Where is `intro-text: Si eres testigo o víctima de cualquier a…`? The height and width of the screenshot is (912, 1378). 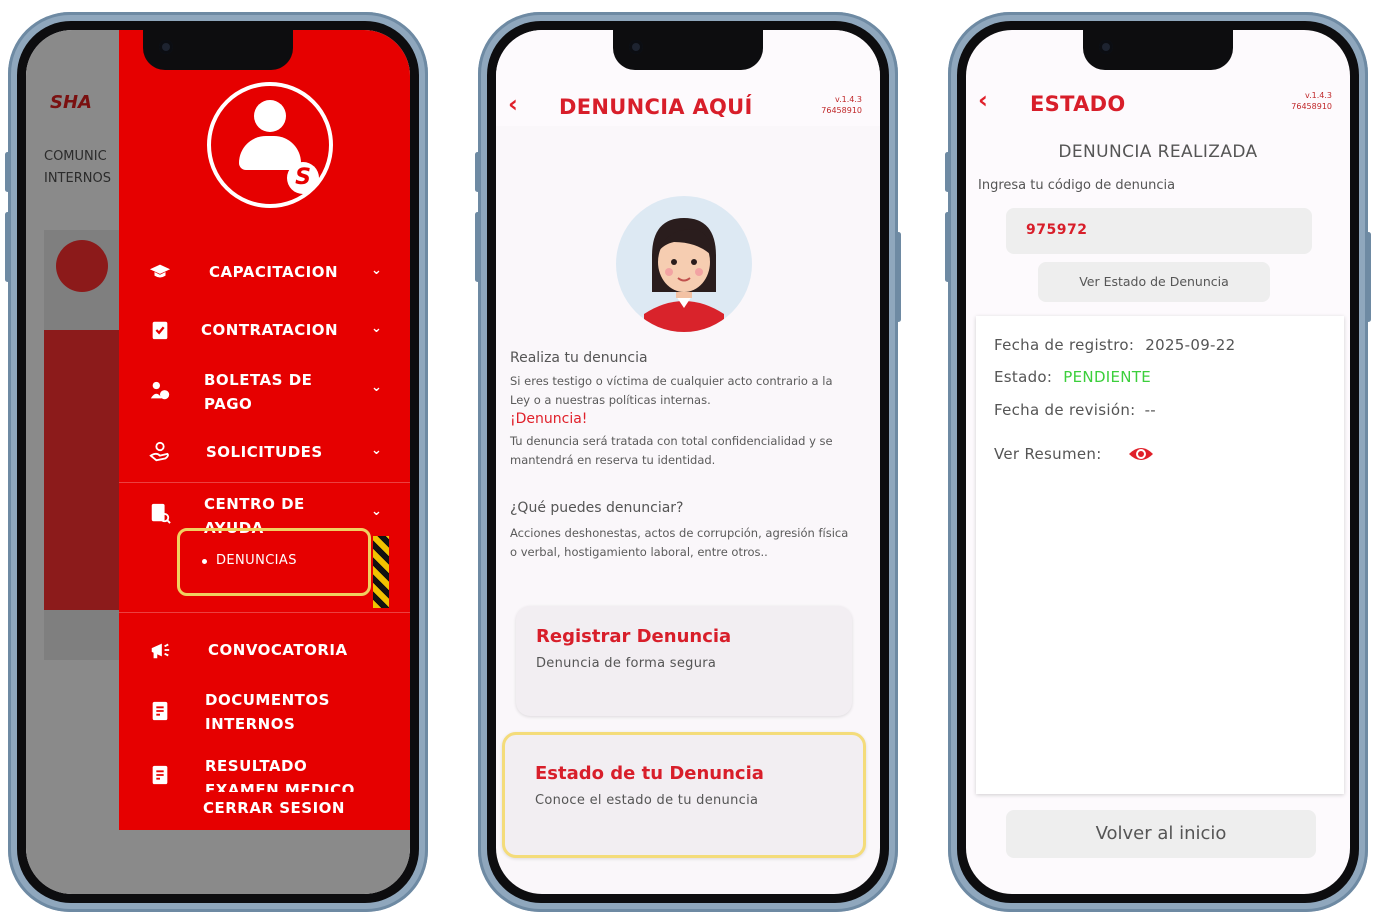 intro-text: Si eres testigo o víctima de cualquier a… is located at coordinates (671, 390).